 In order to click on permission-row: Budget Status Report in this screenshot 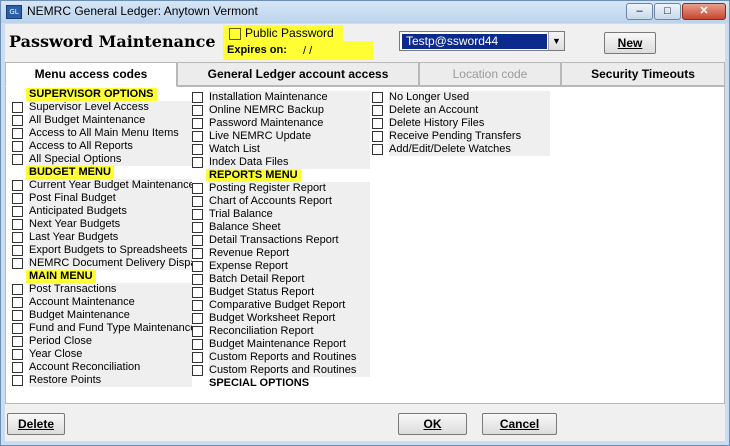, I will do `click(281, 292)`.